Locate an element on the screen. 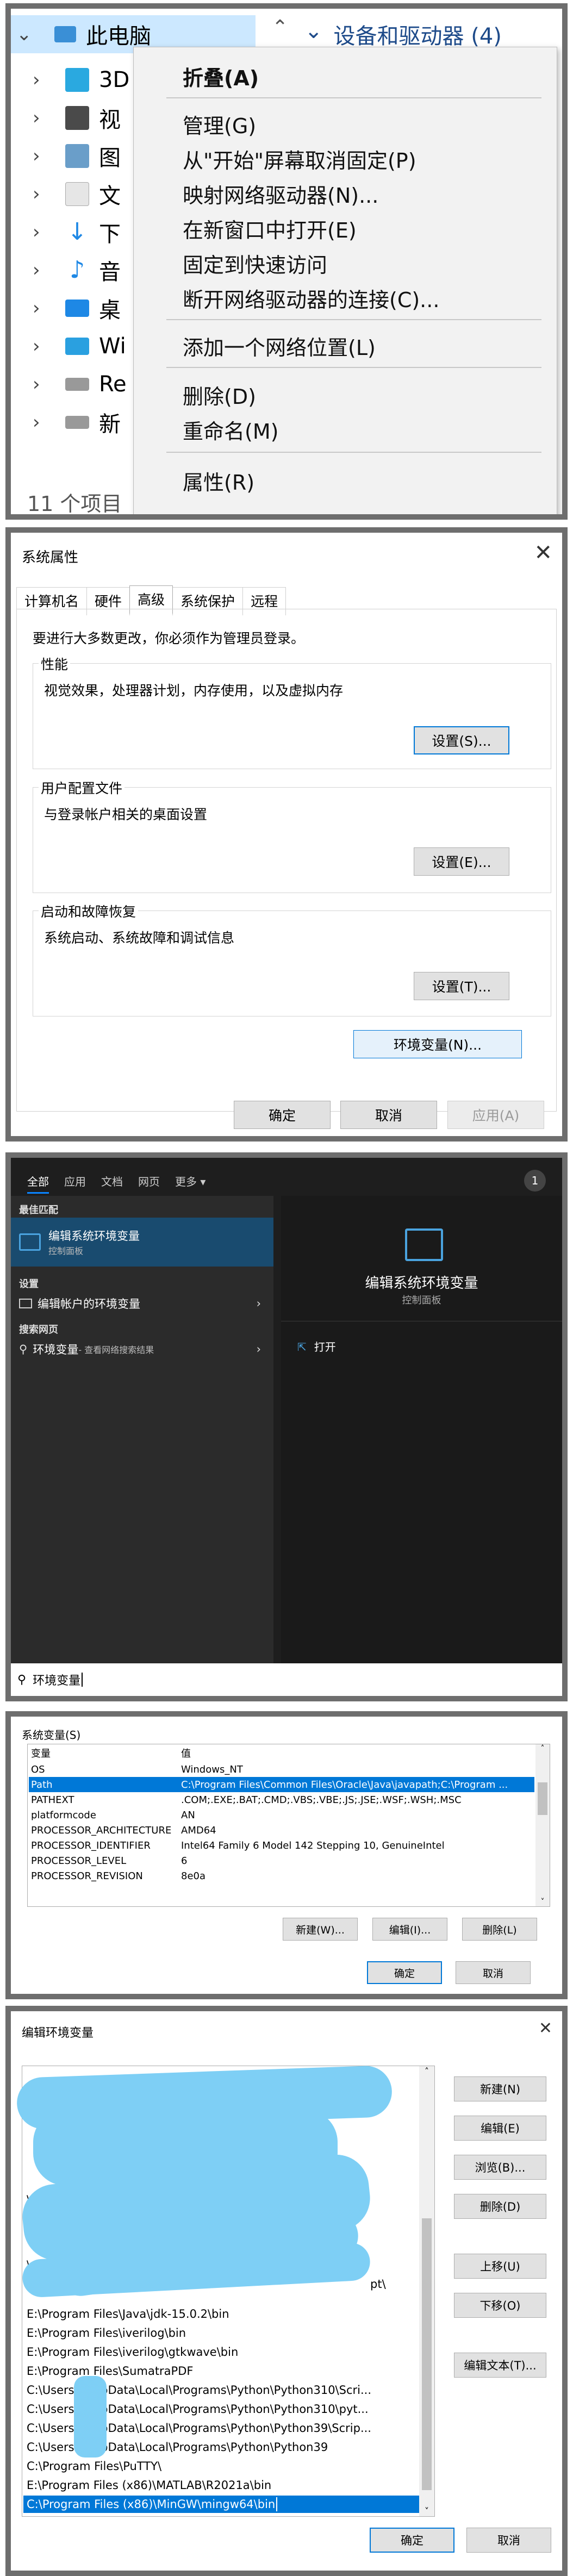 This screenshot has height=2576, width=573. menu-collapse: 折叠(A) is located at coordinates (221, 76).